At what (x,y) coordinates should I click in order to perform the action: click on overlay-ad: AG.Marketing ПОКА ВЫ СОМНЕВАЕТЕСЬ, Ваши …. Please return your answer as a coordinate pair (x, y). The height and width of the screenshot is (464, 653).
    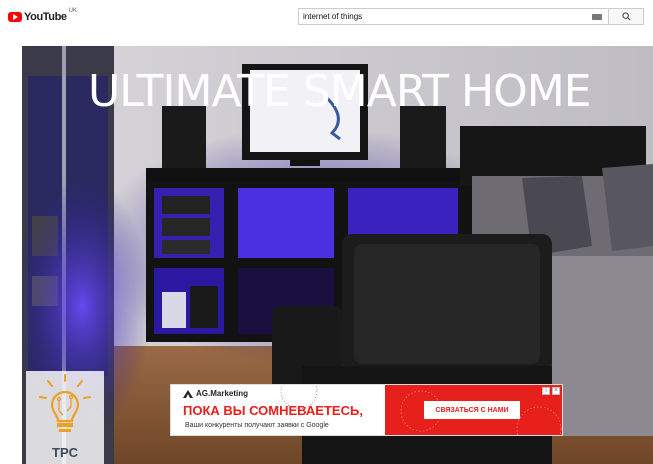
    Looking at the image, I should click on (366, 410).